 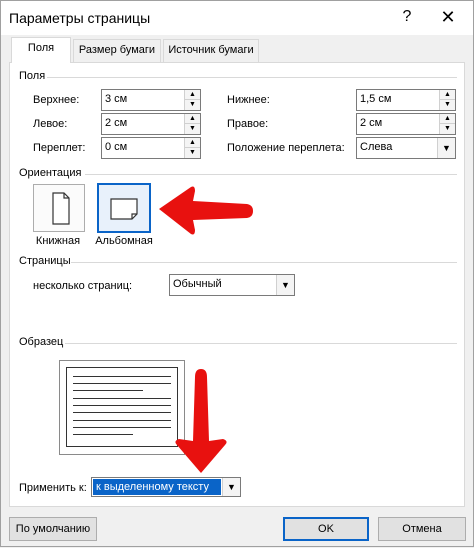 What do you see at coordinates (58, 241) in the screenshot?
I see `portrait-label: Книжная` at bounding box center [58, 241].